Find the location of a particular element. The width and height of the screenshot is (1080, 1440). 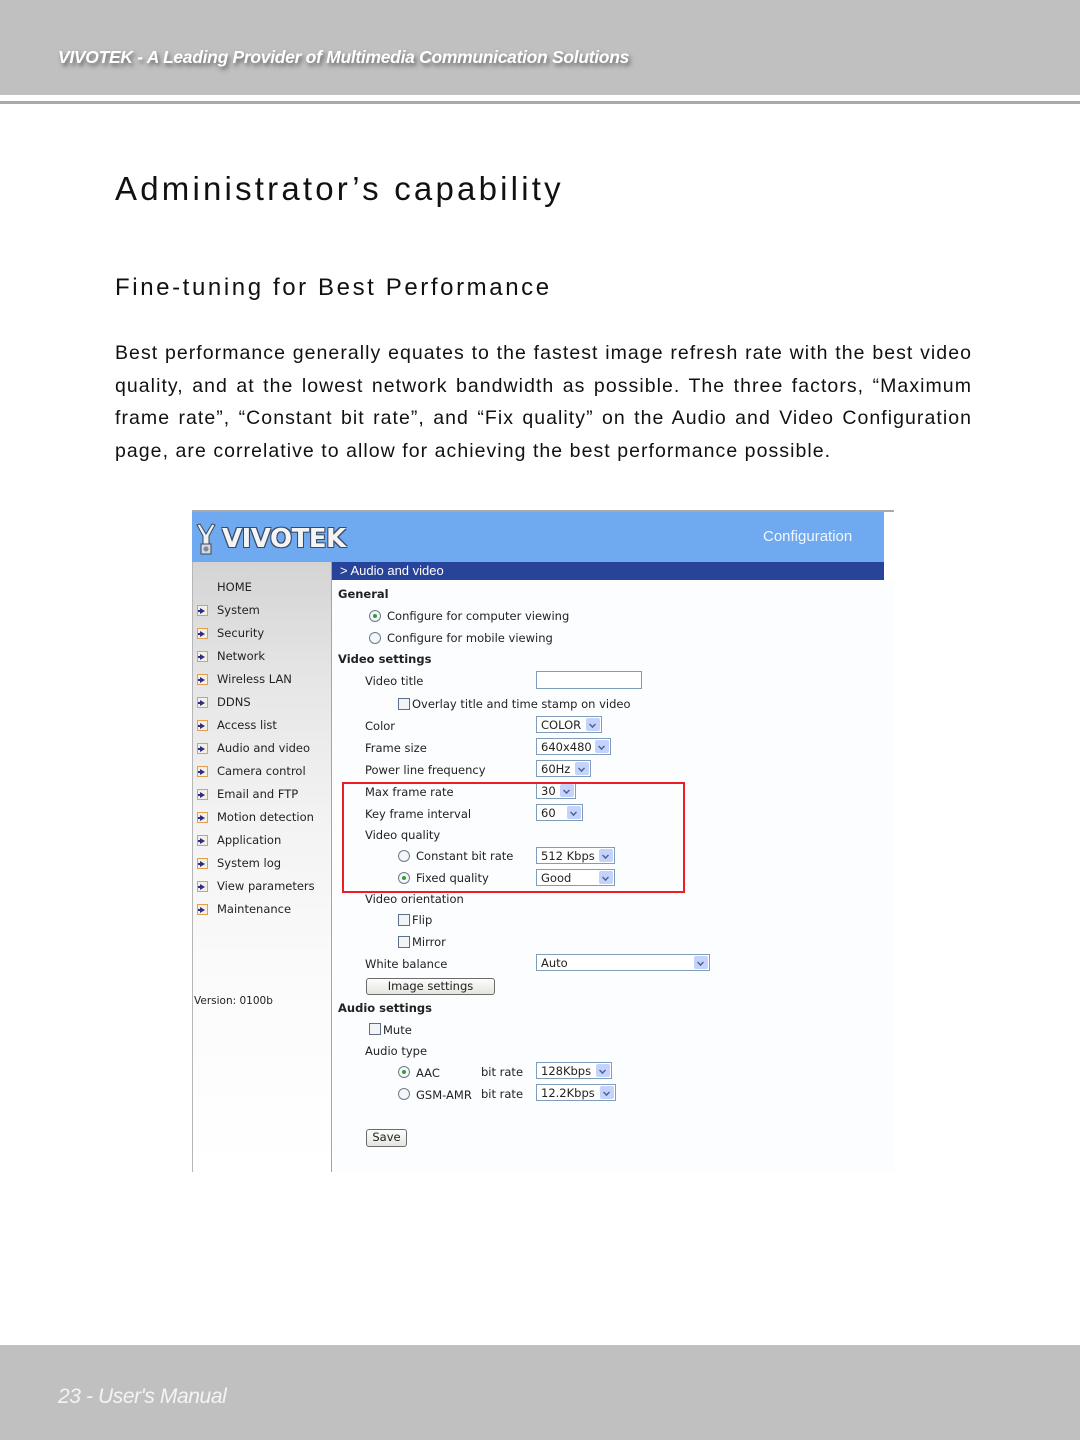

sidebar-item-email-and-ftp: Email and FTP is located at coordinates (262, 794).